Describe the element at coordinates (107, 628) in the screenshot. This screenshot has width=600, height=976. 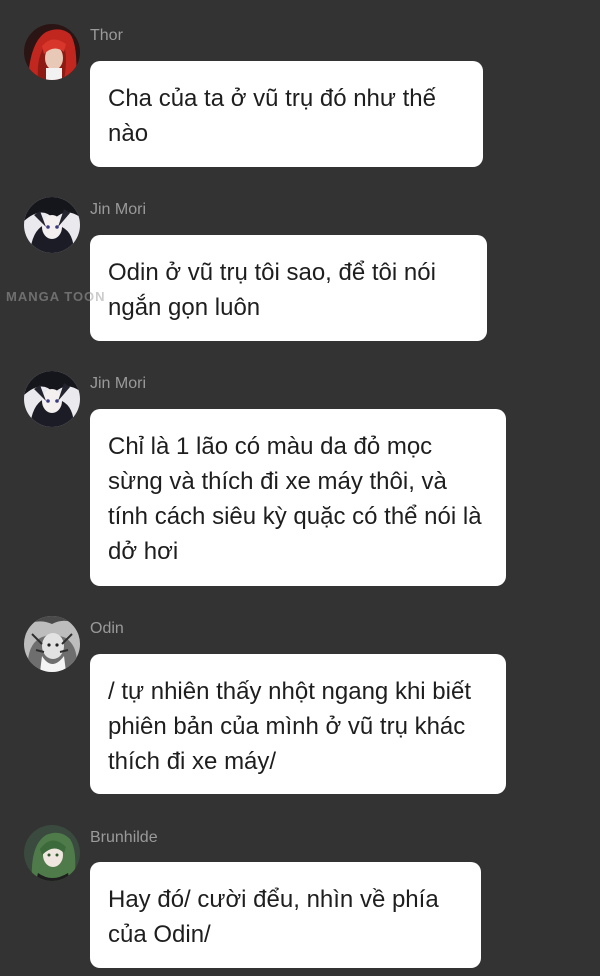
I see `sender-name: Odin` at that location.